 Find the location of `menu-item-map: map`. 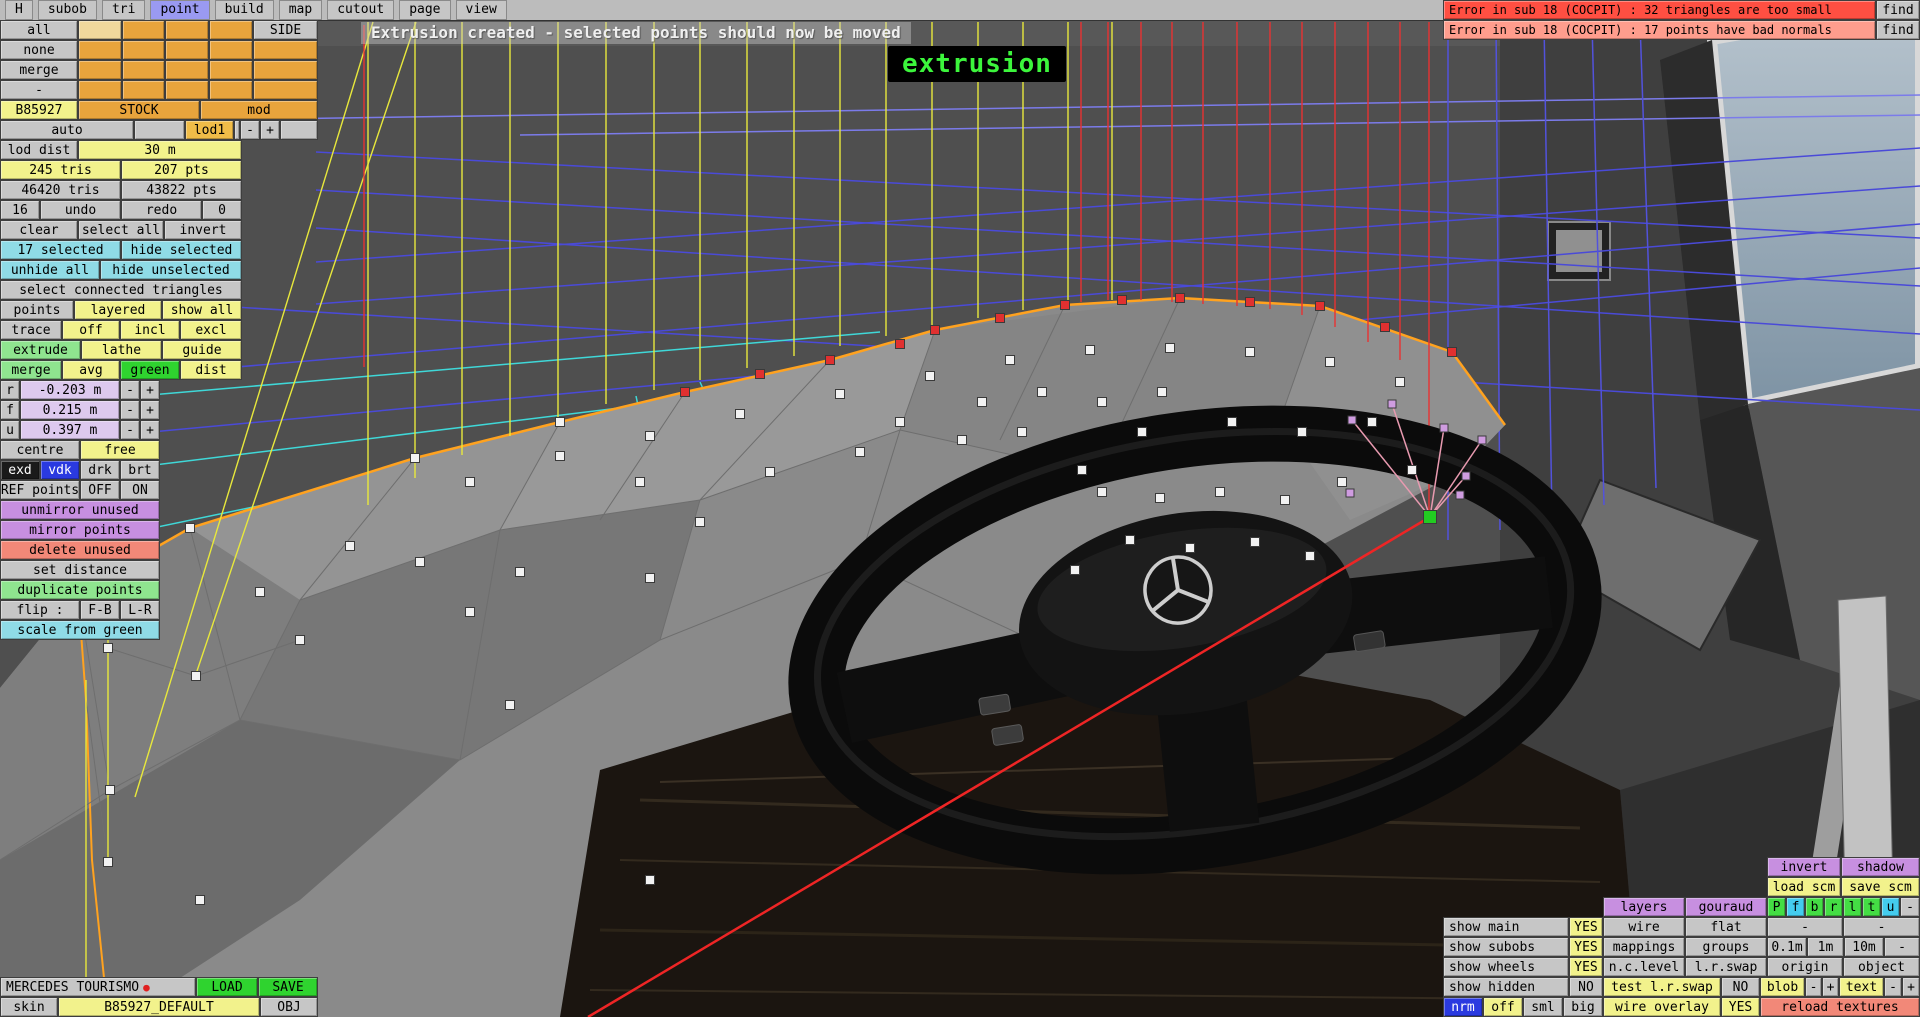

menu-item-map: map is located at coordinates (300, 10).